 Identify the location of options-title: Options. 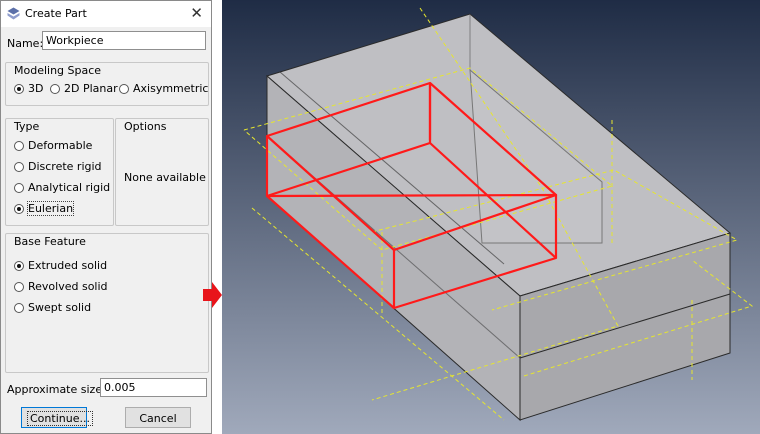
(145, 126).